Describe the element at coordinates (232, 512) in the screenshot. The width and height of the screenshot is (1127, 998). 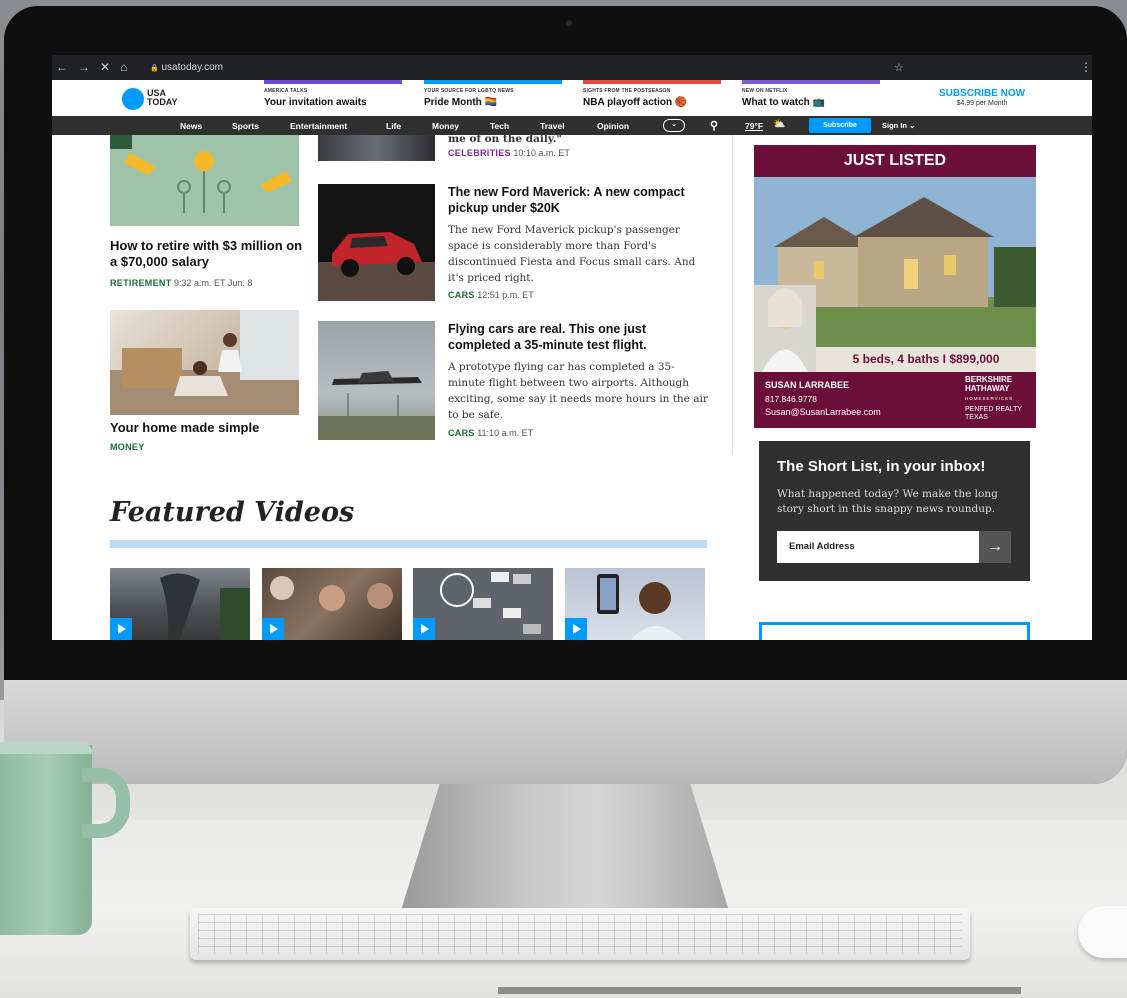
I see `featured-videos-heading: Featured Videos` at that location.